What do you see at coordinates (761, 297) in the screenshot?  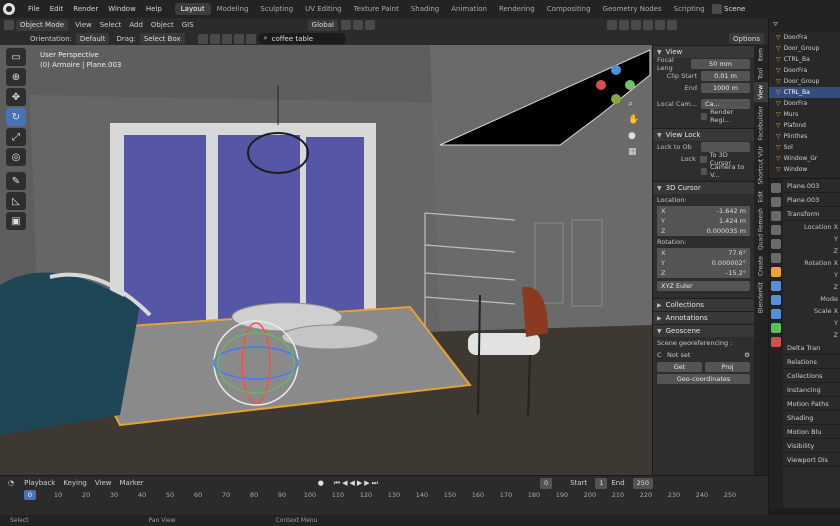 I see `tab-blenderkit: BlenderKit` at bounding box center [761, 297].